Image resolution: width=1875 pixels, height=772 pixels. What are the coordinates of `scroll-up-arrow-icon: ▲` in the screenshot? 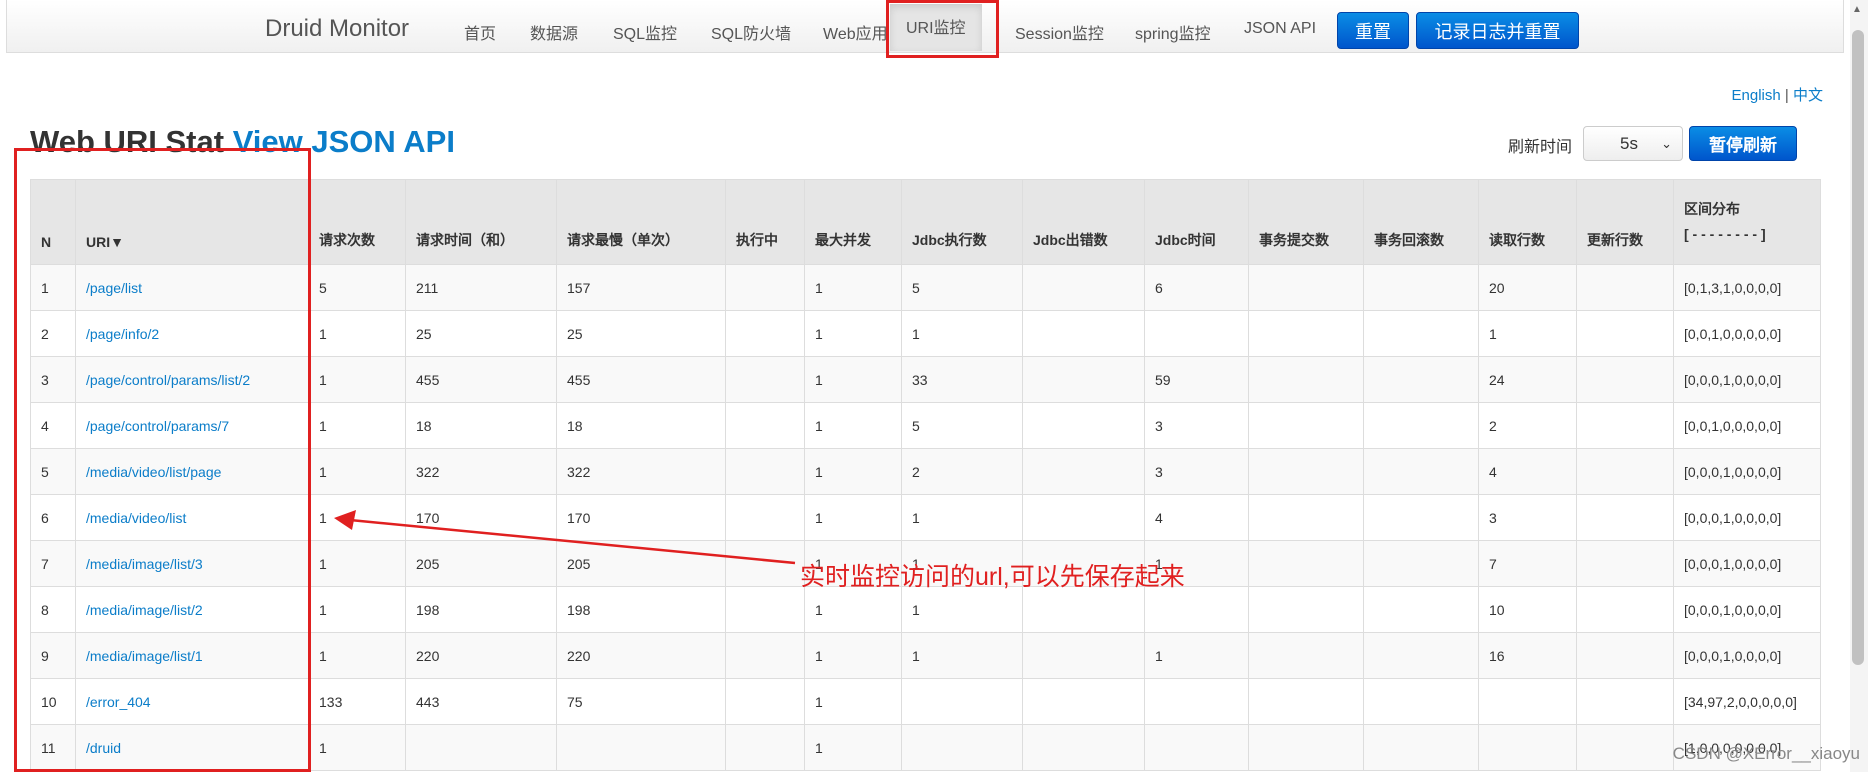 It's located at (1857, 9).